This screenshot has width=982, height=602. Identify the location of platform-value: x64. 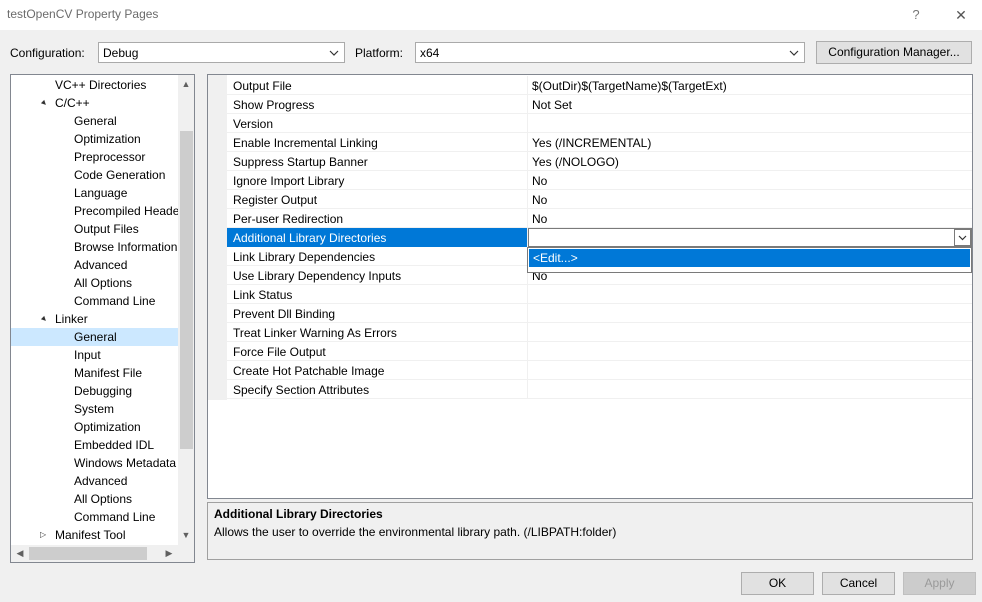
(430, 53).